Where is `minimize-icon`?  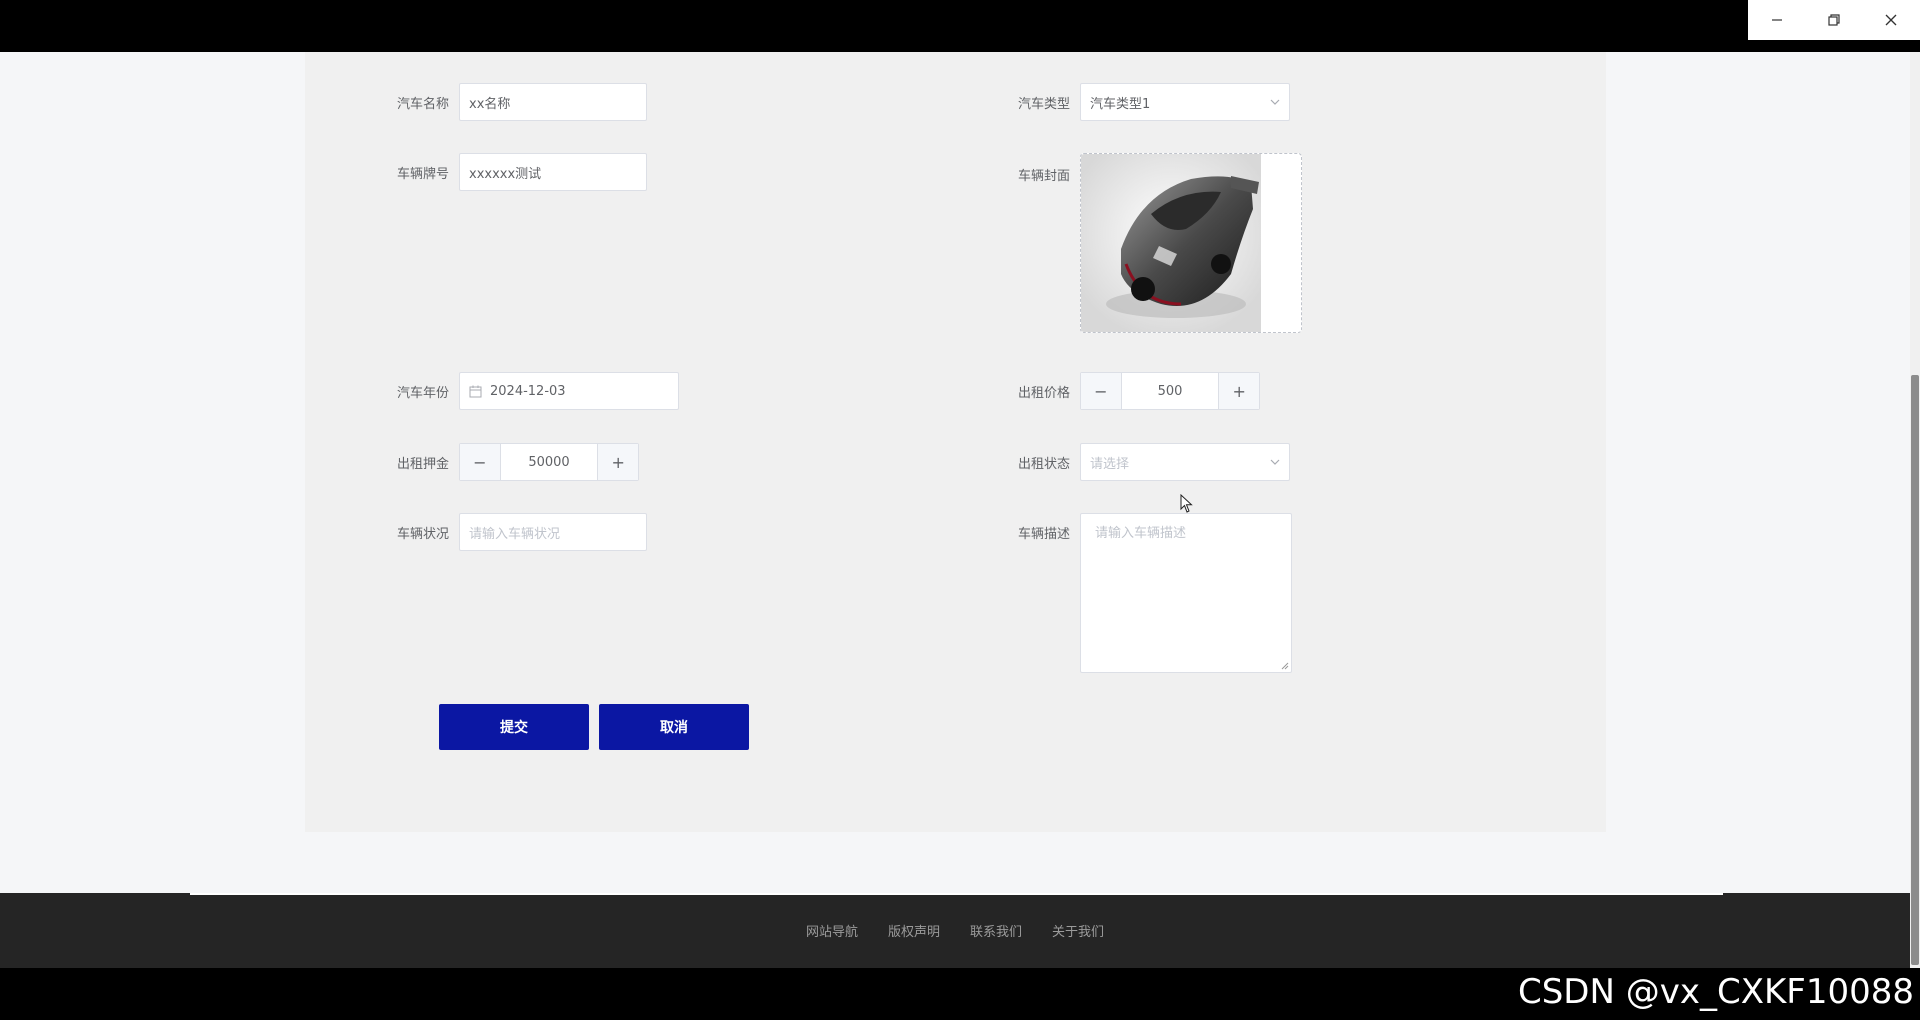
minimize-icon is located at coordinates (1776, 20).